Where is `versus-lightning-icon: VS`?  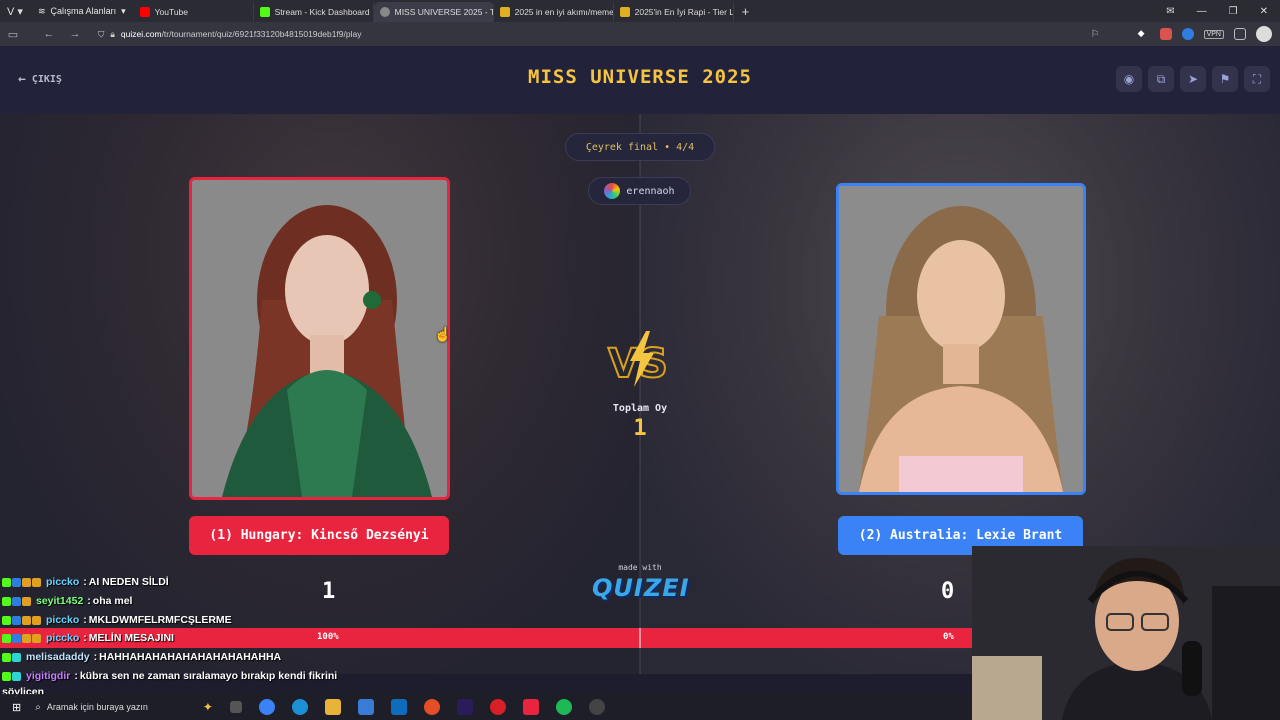 versus-lightning-icon: VS is located at coordinates (638, 359).